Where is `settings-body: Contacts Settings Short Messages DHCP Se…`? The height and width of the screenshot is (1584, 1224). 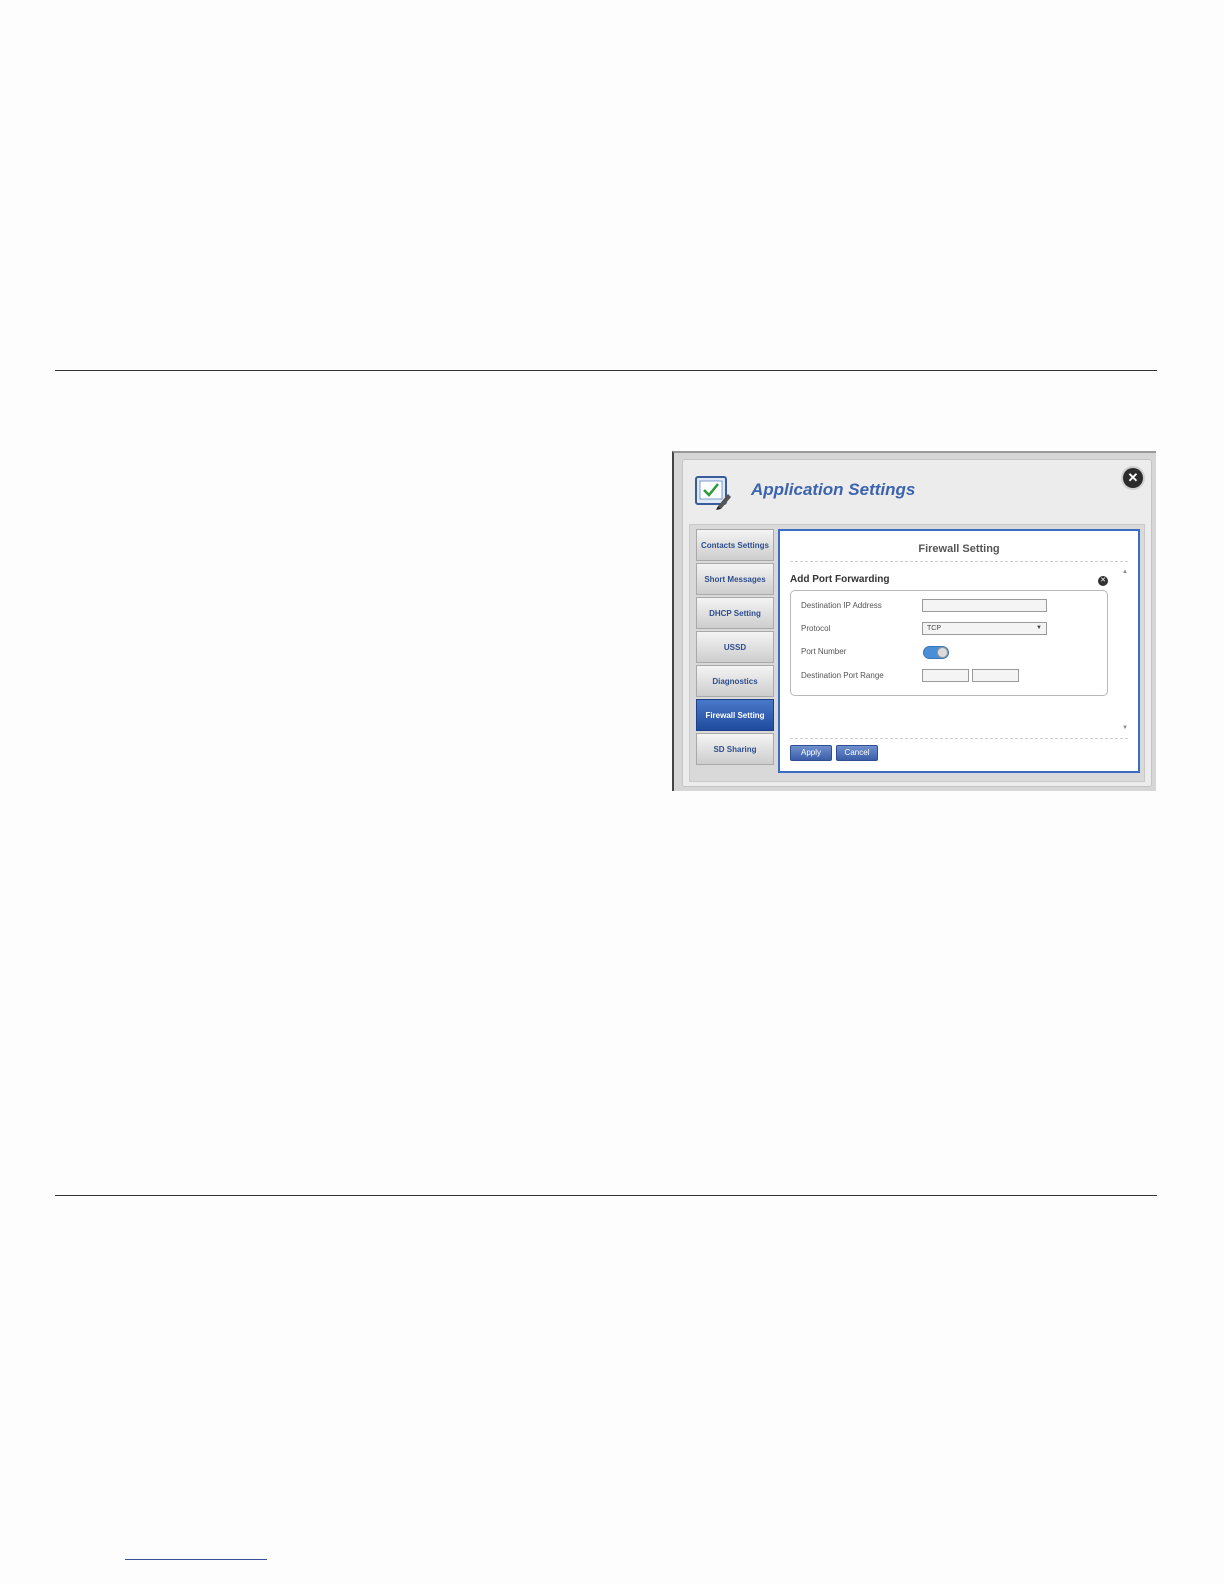
settings-body: Contacts Settings Short Messages DHCP Se… is located at coordinates (917, 653).